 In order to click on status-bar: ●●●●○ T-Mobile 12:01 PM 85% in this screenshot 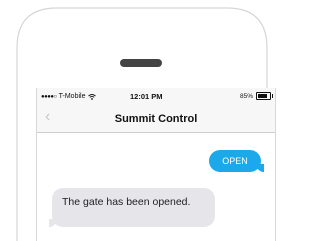, I will do `click(156, 96)`.